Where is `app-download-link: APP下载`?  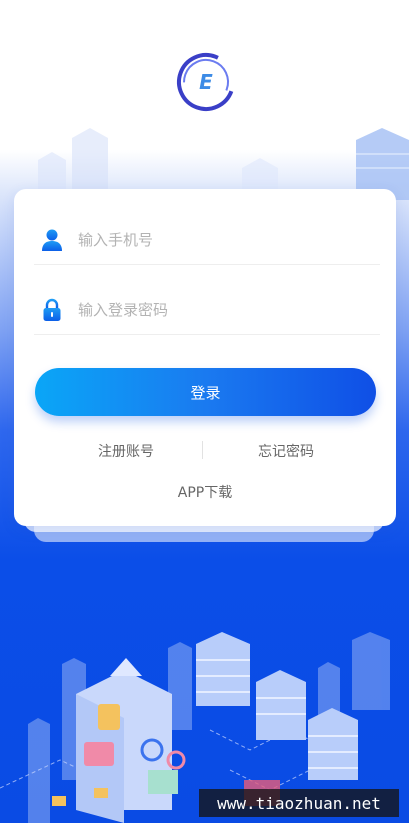
app-download-link: APP下载 is located at coordinates (205, 492).